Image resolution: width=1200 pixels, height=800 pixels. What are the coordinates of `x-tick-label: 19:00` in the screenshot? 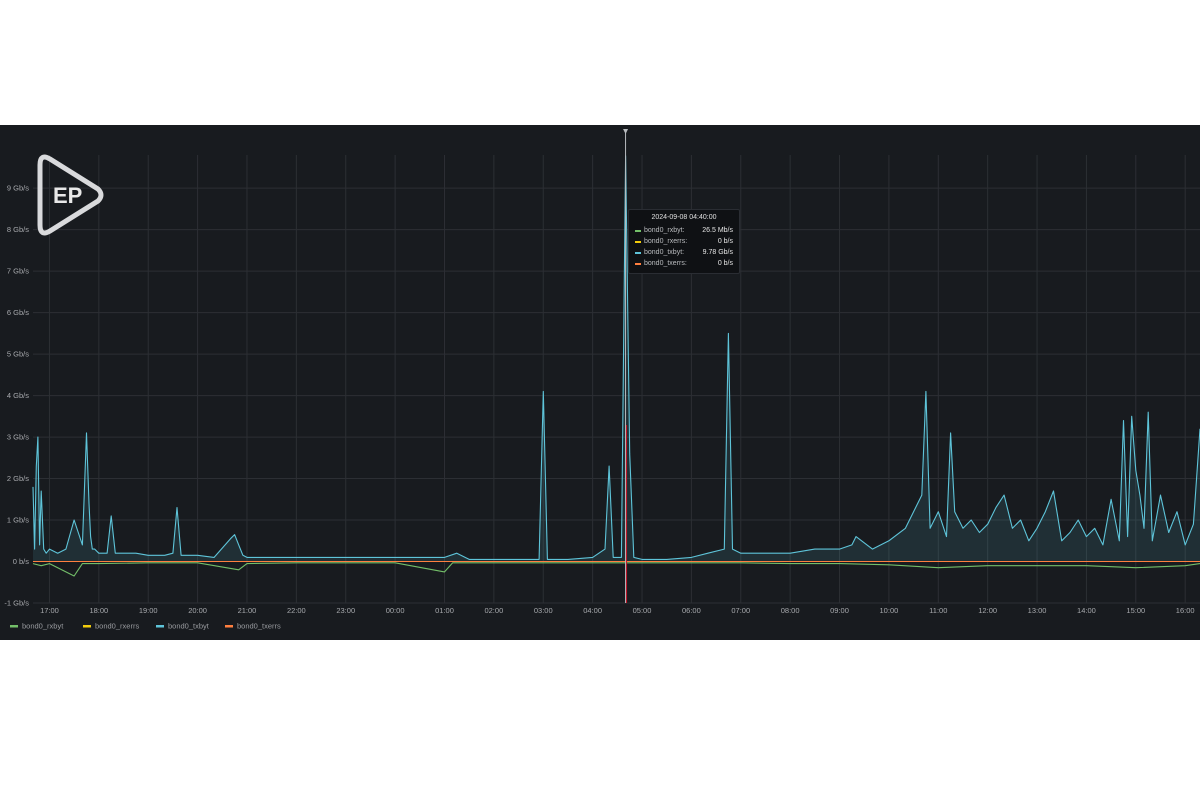 It's located at (148, 610).